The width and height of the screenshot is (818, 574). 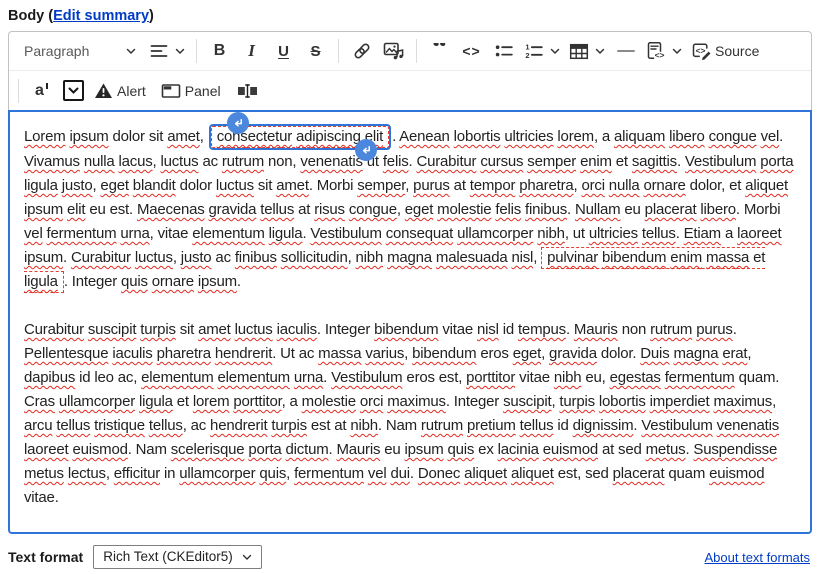 I want to click on text-format-select: Rich Text (CKEditor5), so click(x=177, y=557).